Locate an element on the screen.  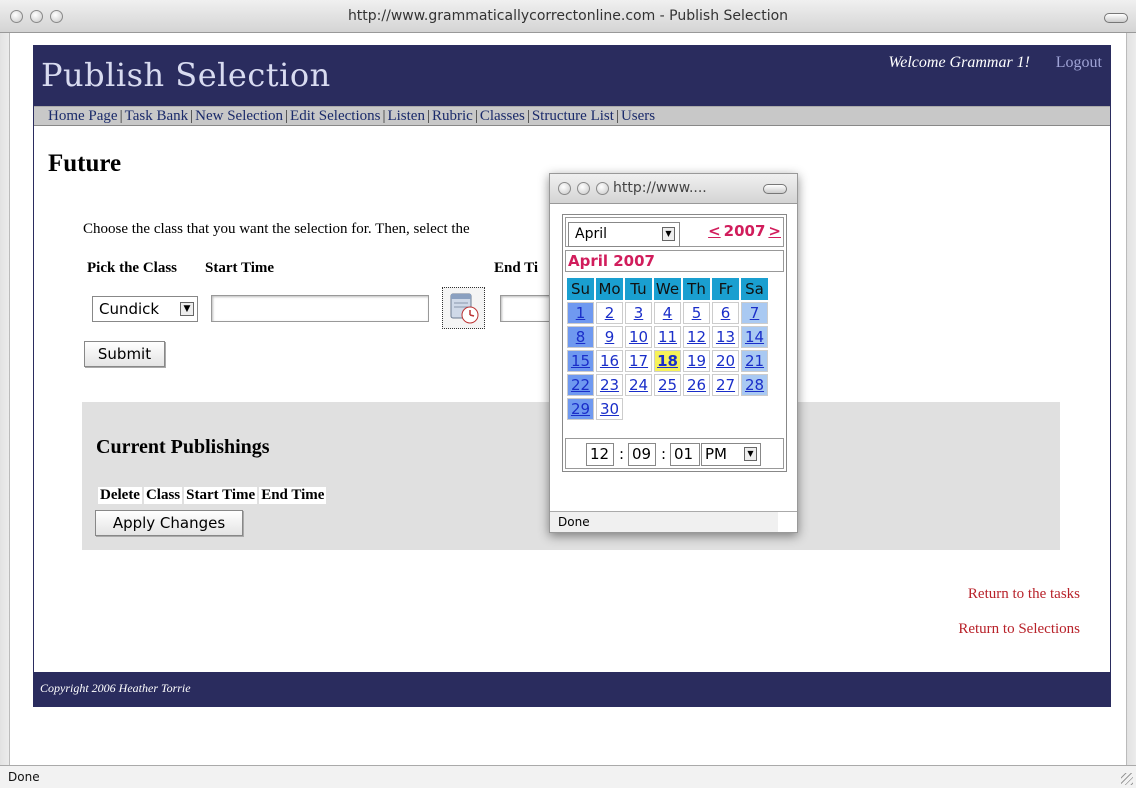
class-select: Cundick ▼ is located at coordinates (145, 309).